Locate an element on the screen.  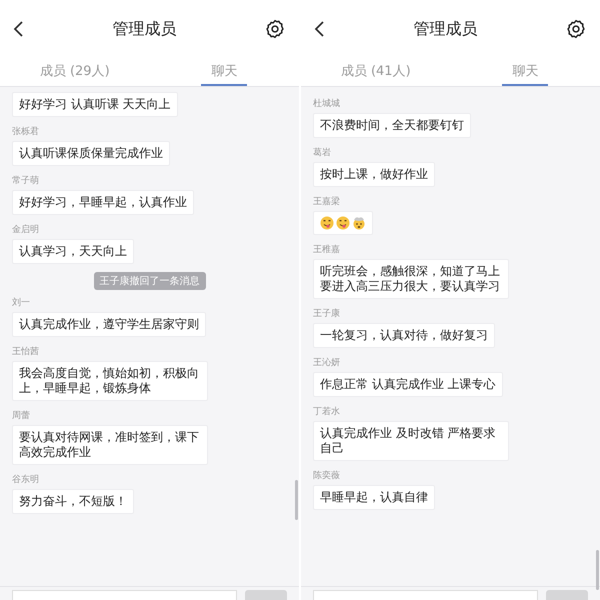
message-bubble: 早睡早起，认真自律 is located at coordinates (374, 497).